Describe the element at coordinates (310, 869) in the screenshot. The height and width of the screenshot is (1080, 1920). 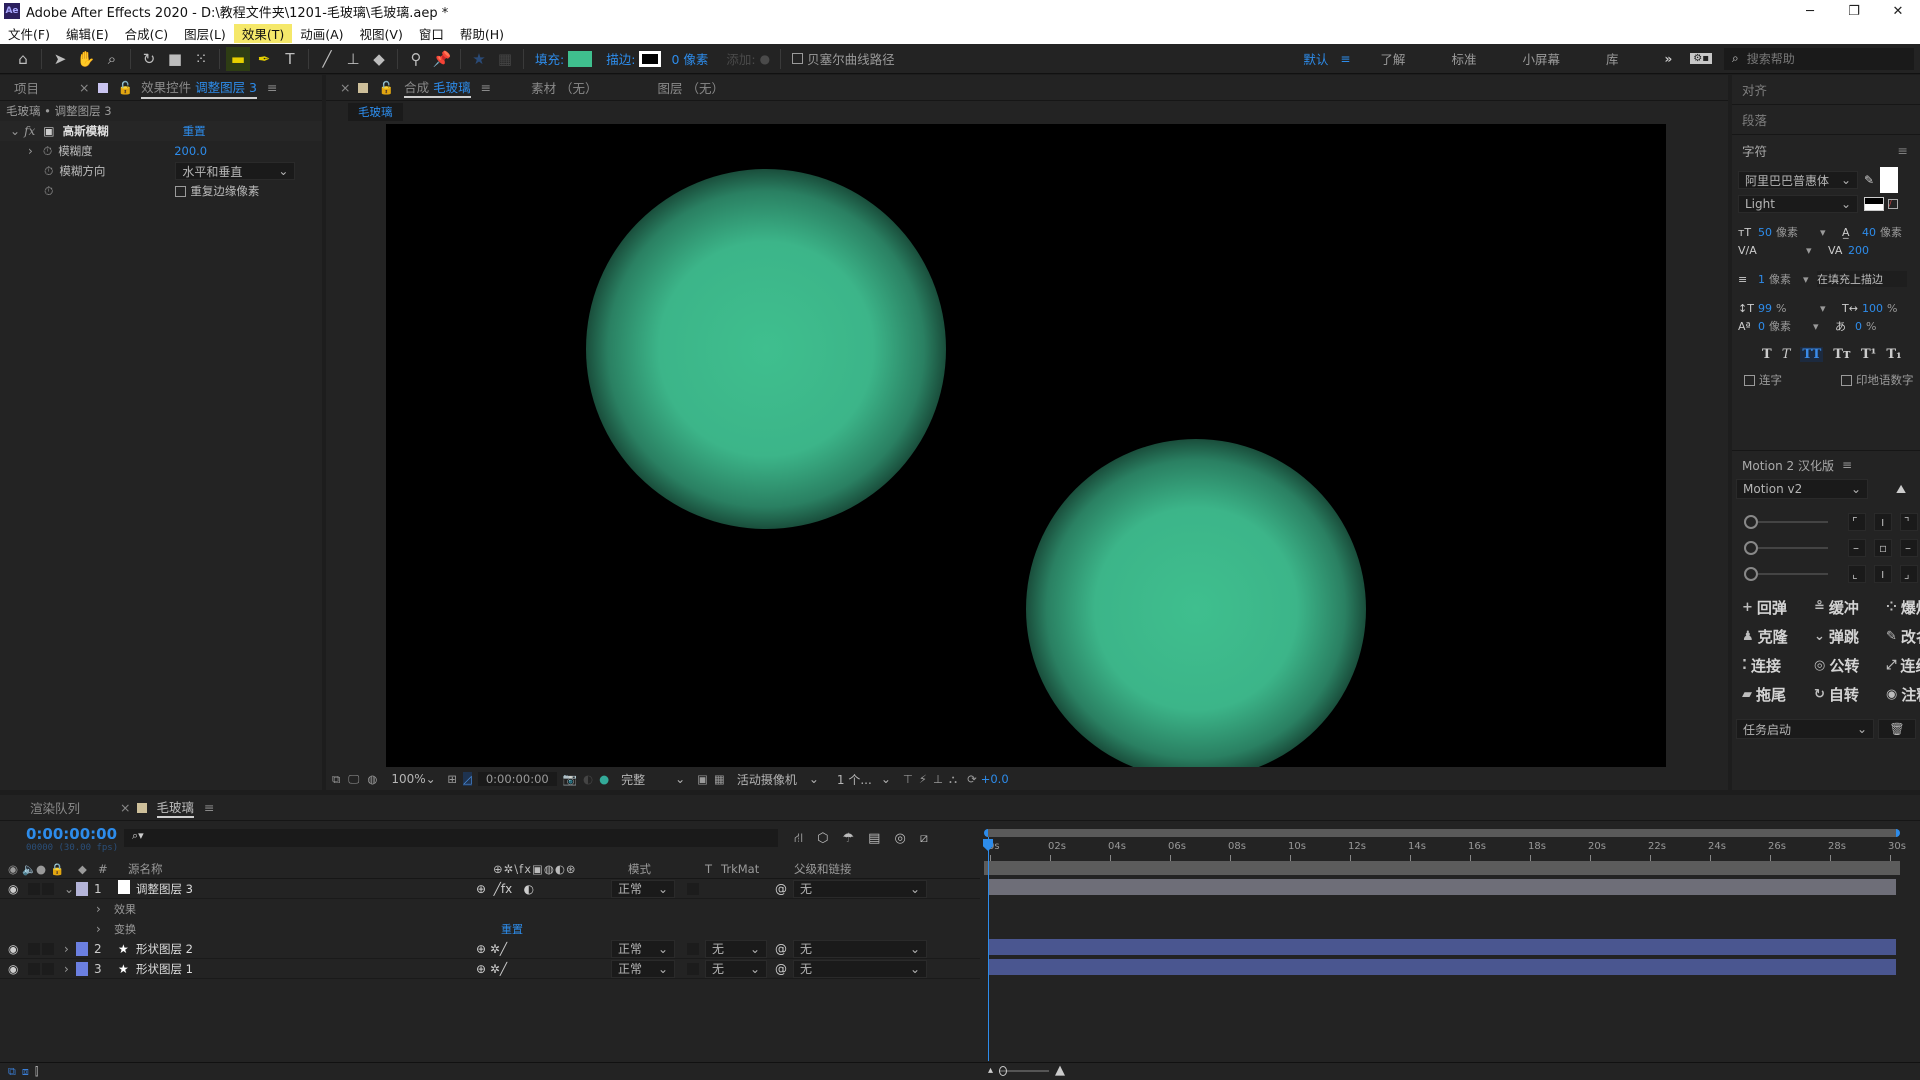
I see `source-name-column-header: 源名称` at that location.